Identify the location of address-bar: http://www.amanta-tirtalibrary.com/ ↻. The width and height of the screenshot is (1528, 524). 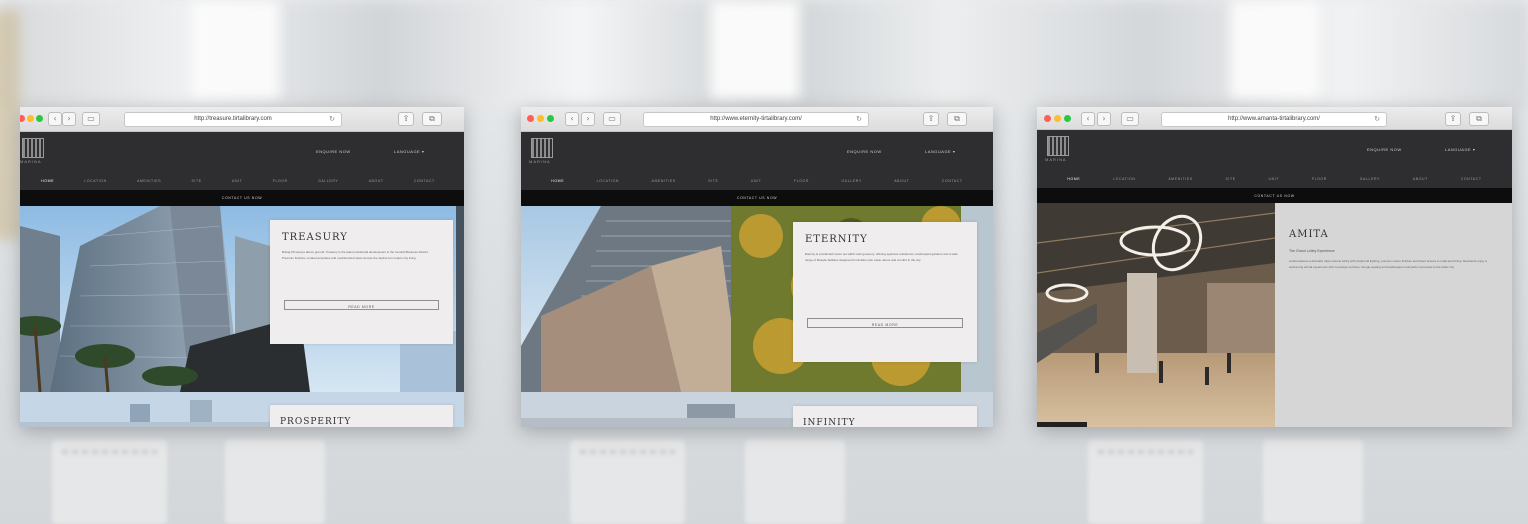
(1274, 119).